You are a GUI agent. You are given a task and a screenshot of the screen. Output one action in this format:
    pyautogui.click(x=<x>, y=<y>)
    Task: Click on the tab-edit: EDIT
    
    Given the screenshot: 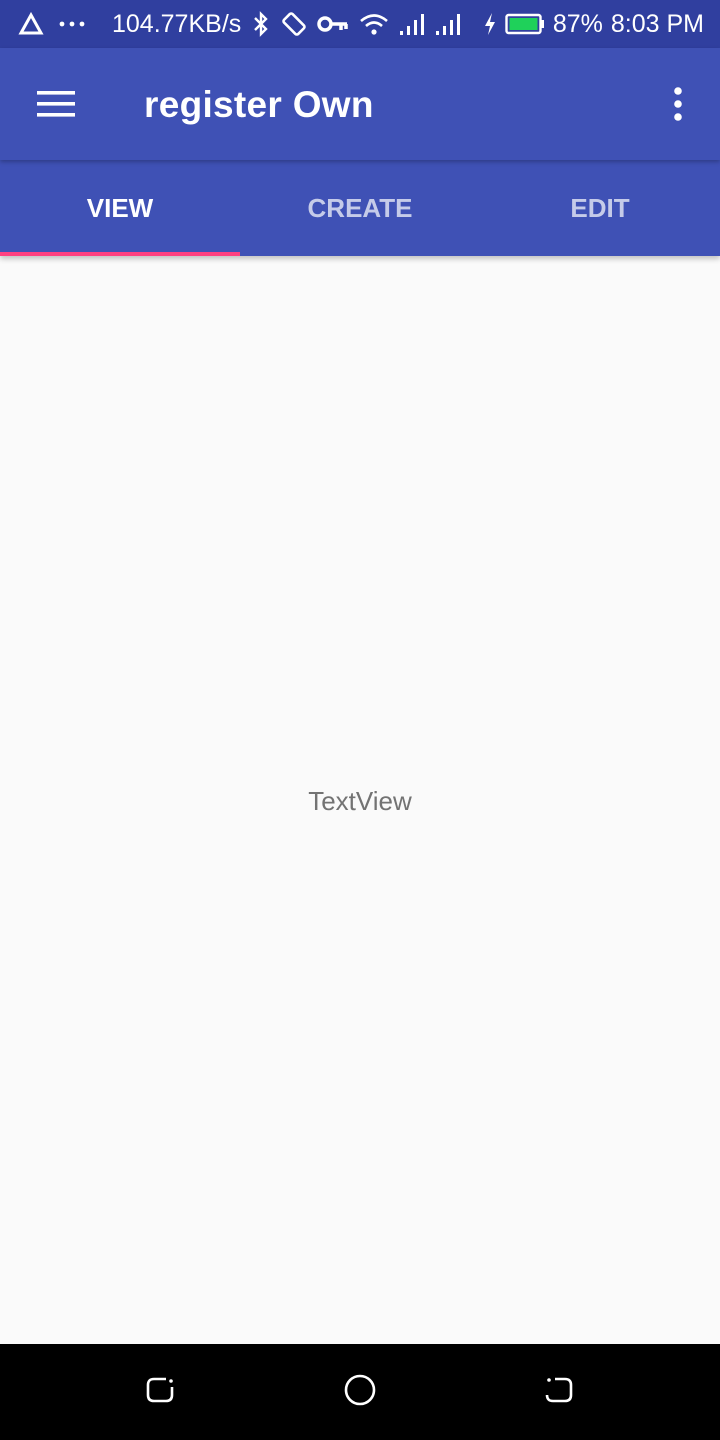 What is the action you would take?
    pyautogui.click(x=600, y=208)
    